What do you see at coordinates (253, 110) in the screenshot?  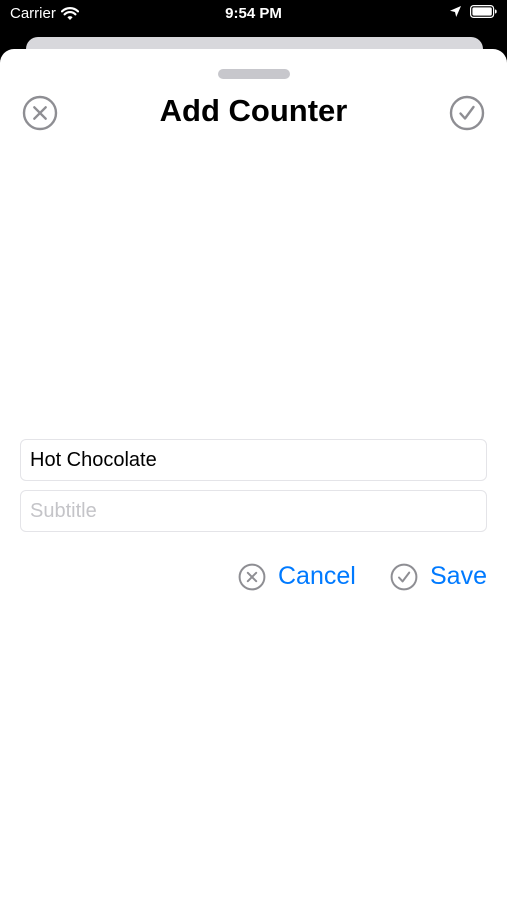 I see `page-title: Add Counter` at bounding box center [253, 110].